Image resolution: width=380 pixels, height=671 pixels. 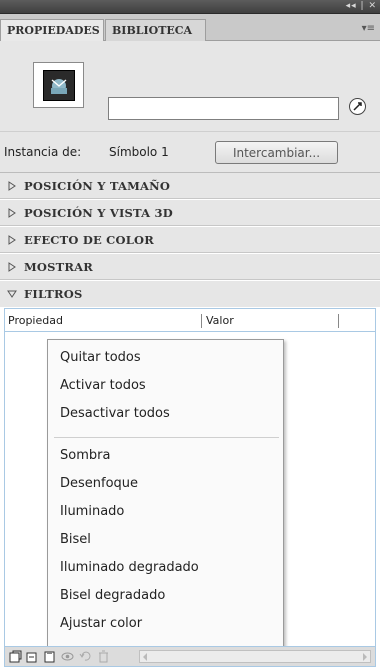 I want to click on toggle-visibility-icon, so click(x=67, y=656).